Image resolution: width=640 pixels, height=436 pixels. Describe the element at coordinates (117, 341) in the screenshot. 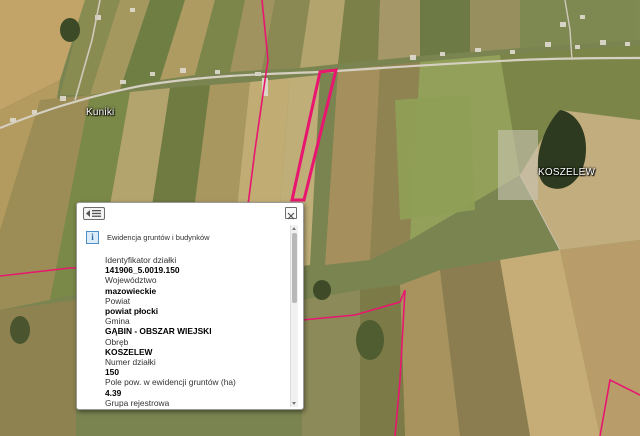

I see `attribute-label: Obręb` at that location.